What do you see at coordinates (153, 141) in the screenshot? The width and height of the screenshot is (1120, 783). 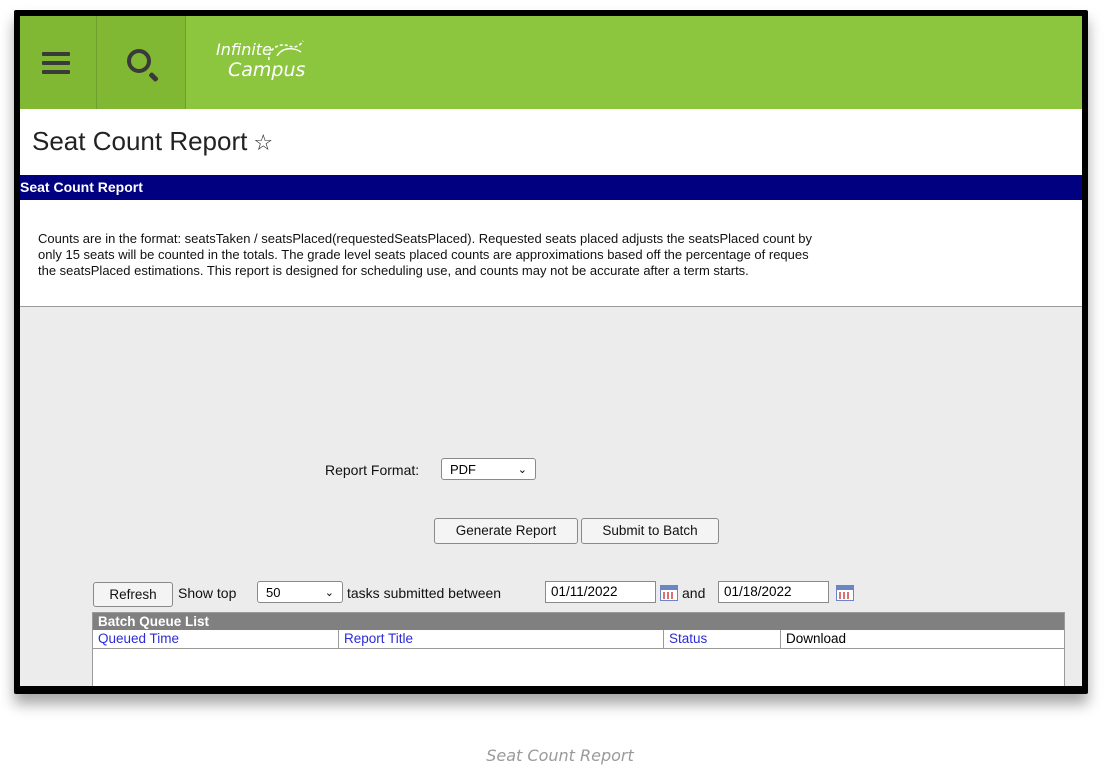 I see `page-title: Seat Count Report ☆` at bounding box center [153, 141].